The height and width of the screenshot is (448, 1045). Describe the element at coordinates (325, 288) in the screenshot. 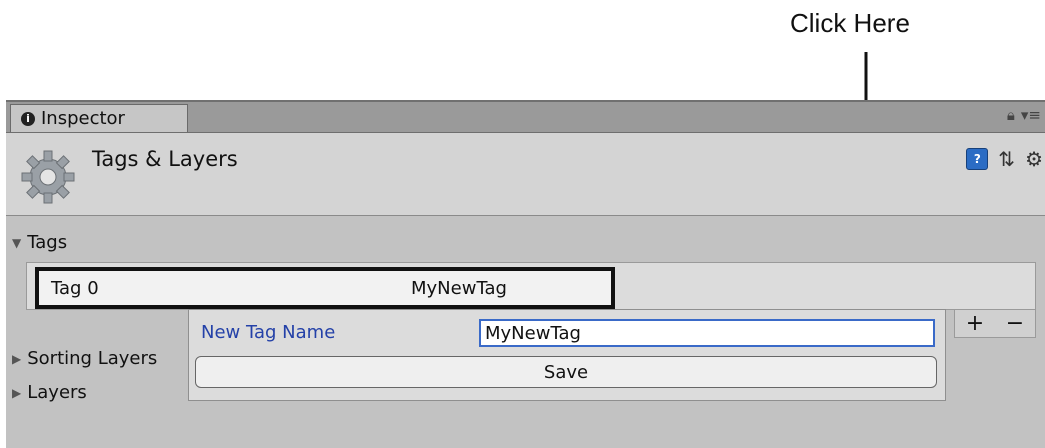

I see `tag-row: Tag 0 MyNewTag` at that location.